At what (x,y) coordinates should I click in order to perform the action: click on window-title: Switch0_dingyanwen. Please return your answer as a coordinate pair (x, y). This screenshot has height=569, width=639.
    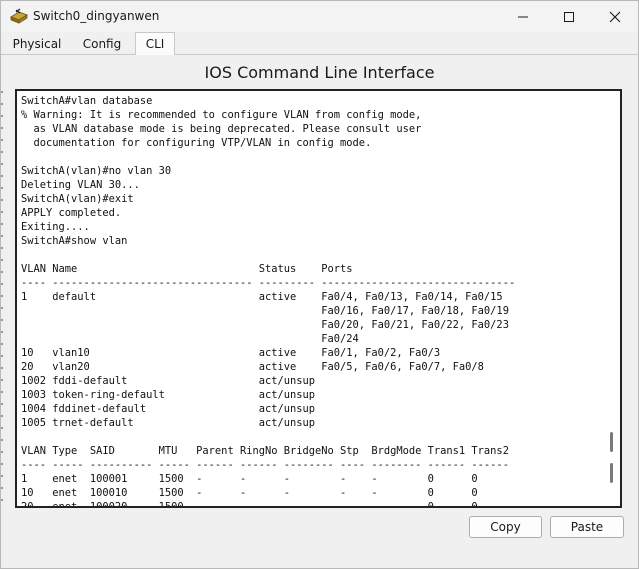
    Looking at the image, I should click on (96, 16).